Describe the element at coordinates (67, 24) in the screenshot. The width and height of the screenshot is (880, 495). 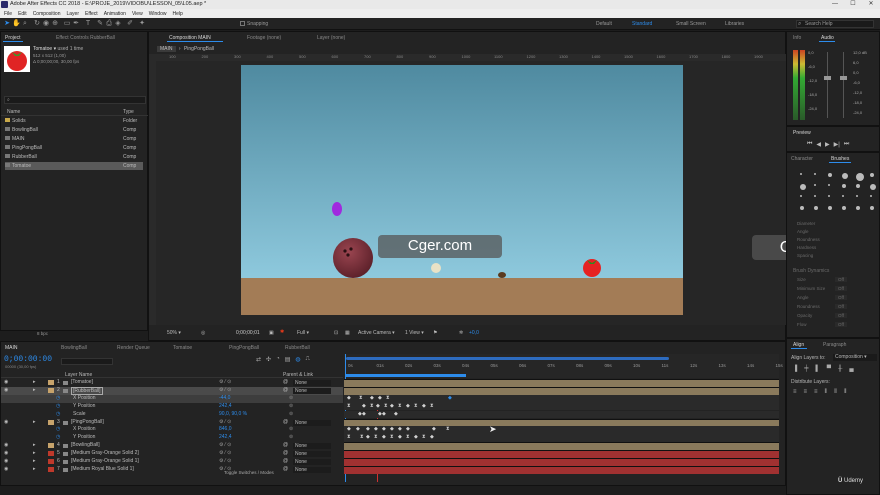
I see `rectangle-tool-icon: ▭` at that location.